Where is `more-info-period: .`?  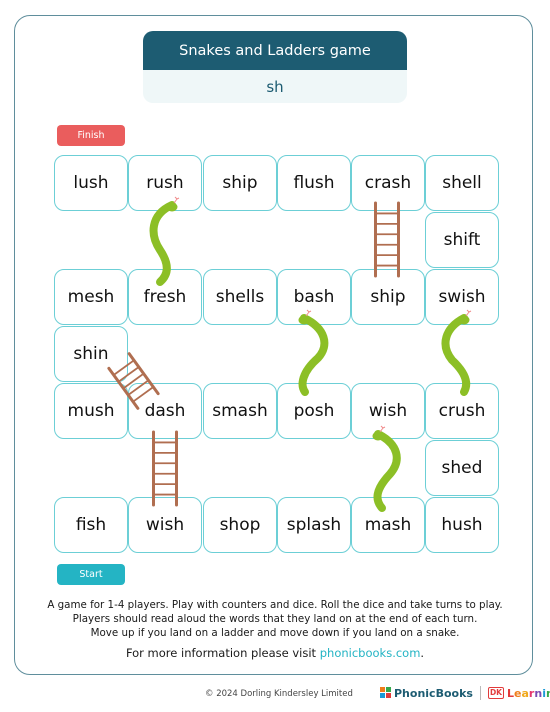 more-info-period: . is located at coordinates (422, 653).